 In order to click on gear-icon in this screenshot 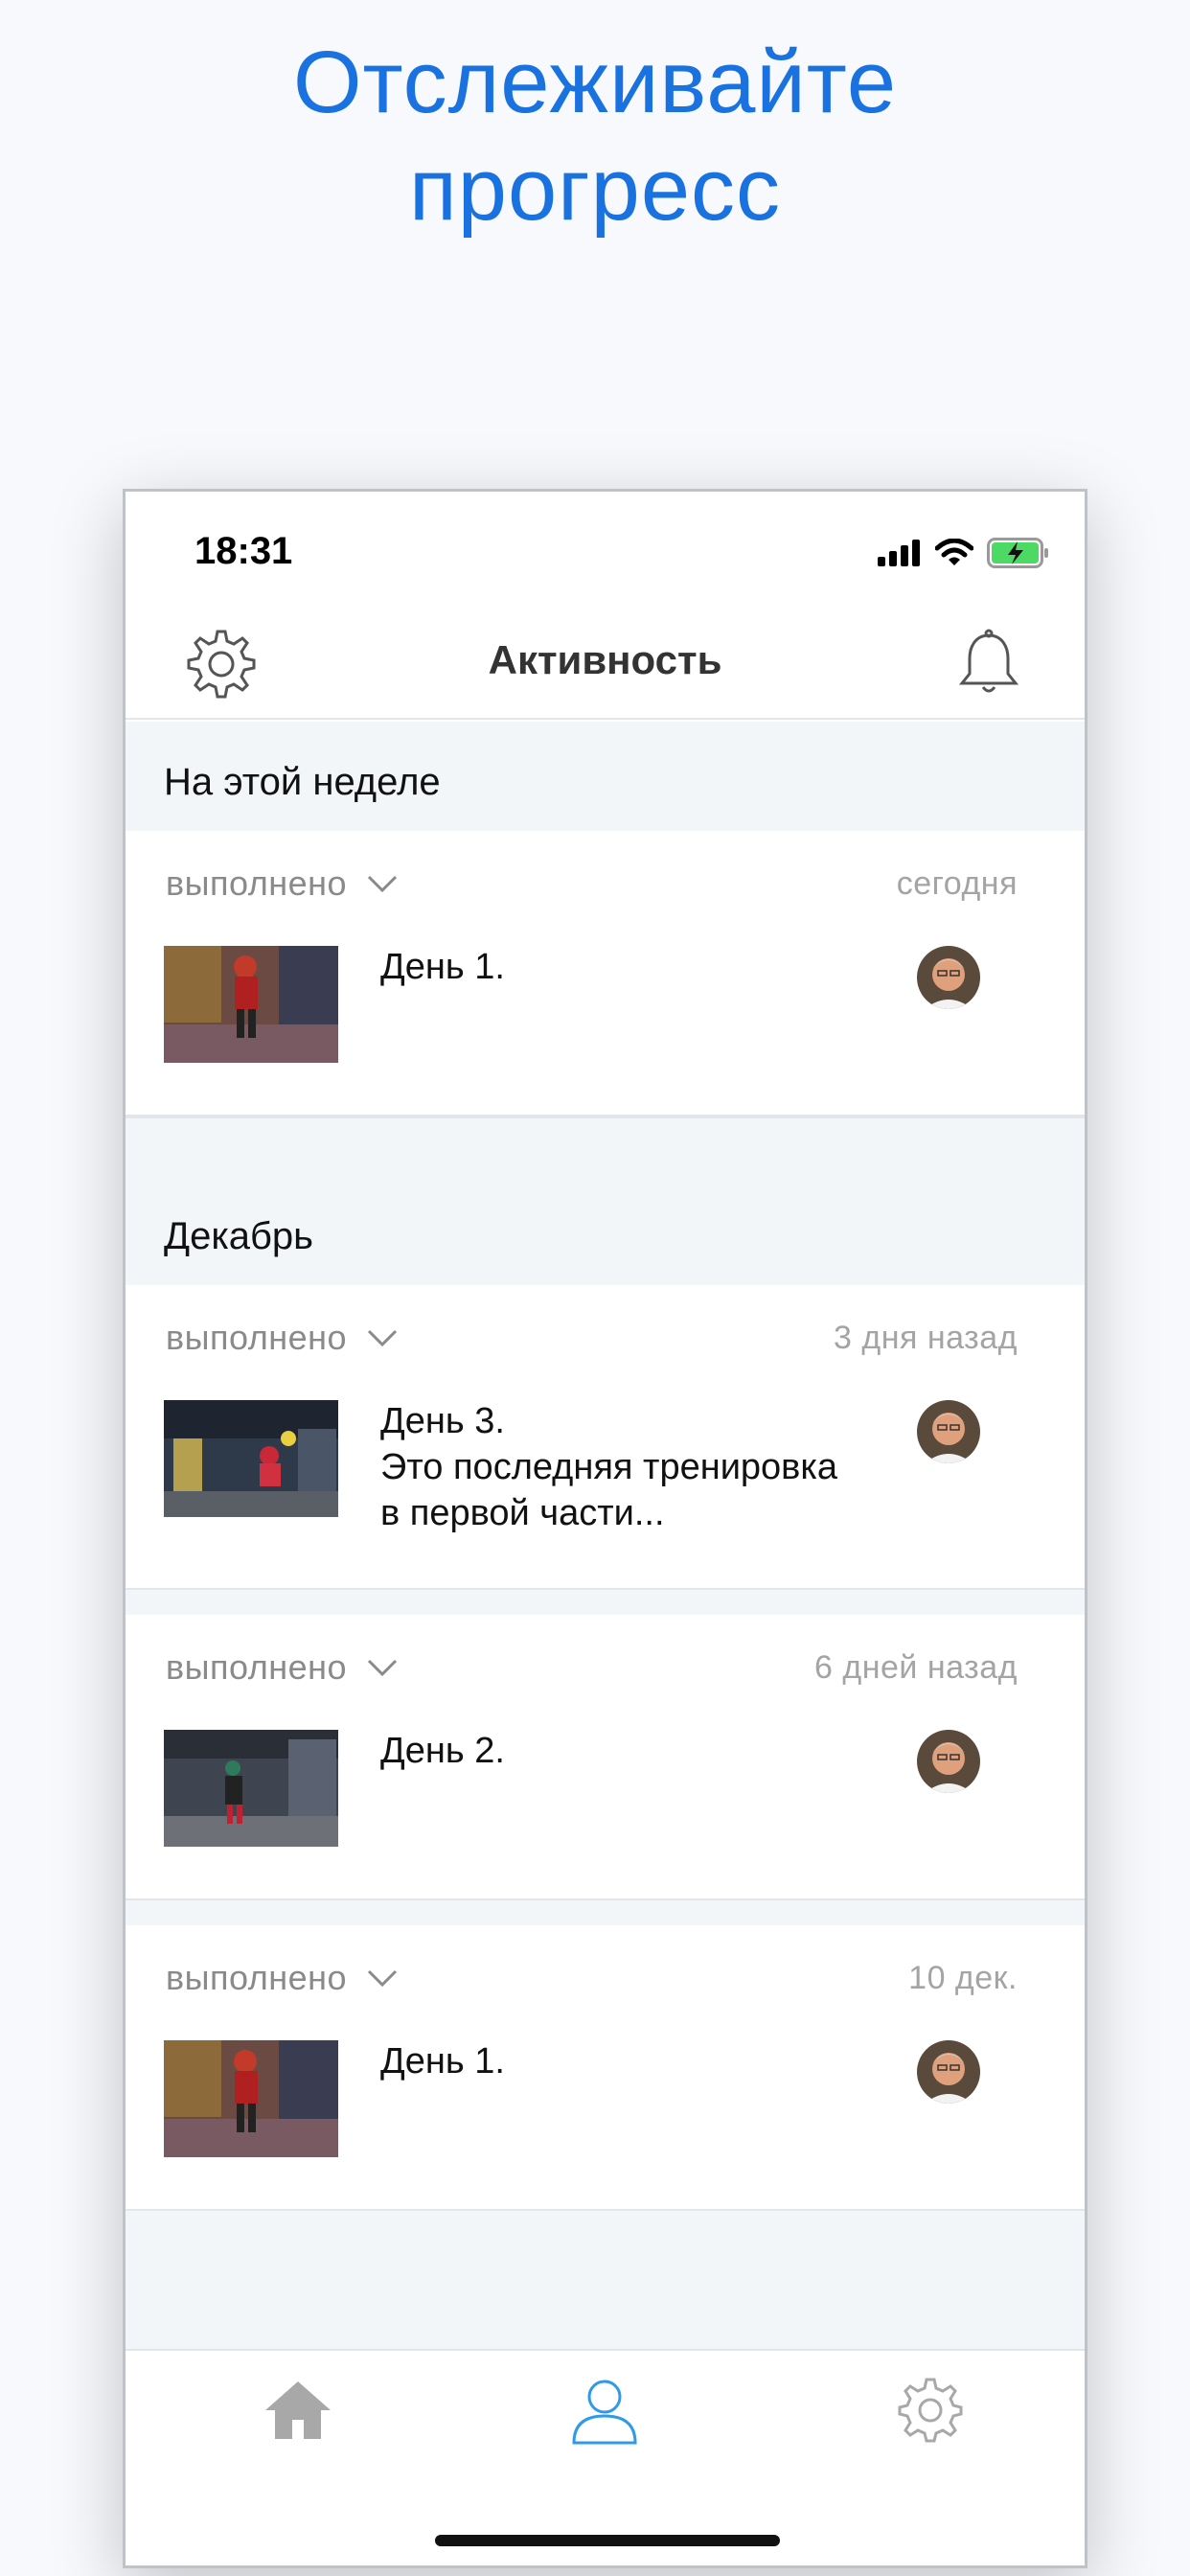, I will do `click(931, 2410)`.